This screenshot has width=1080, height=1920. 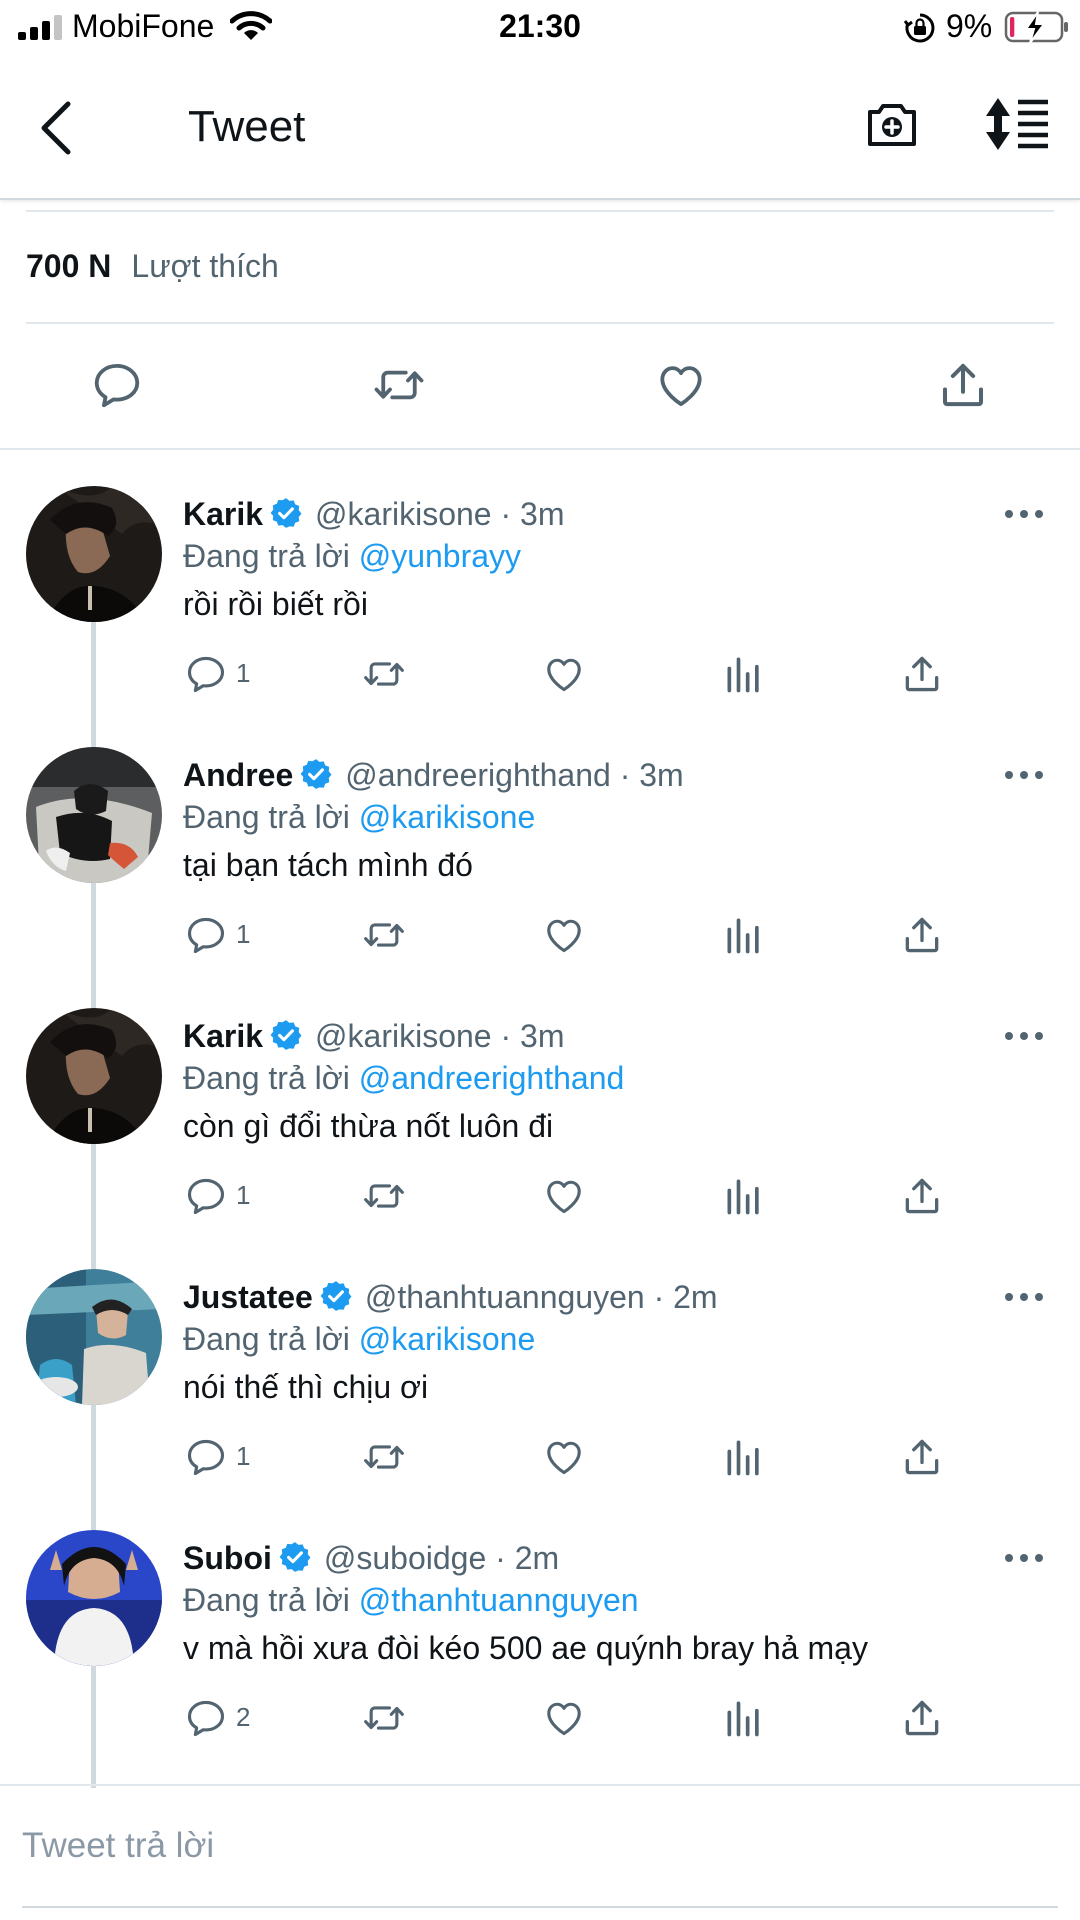 I want to click on battery-percent: 9%, so click(x=969, y=26).